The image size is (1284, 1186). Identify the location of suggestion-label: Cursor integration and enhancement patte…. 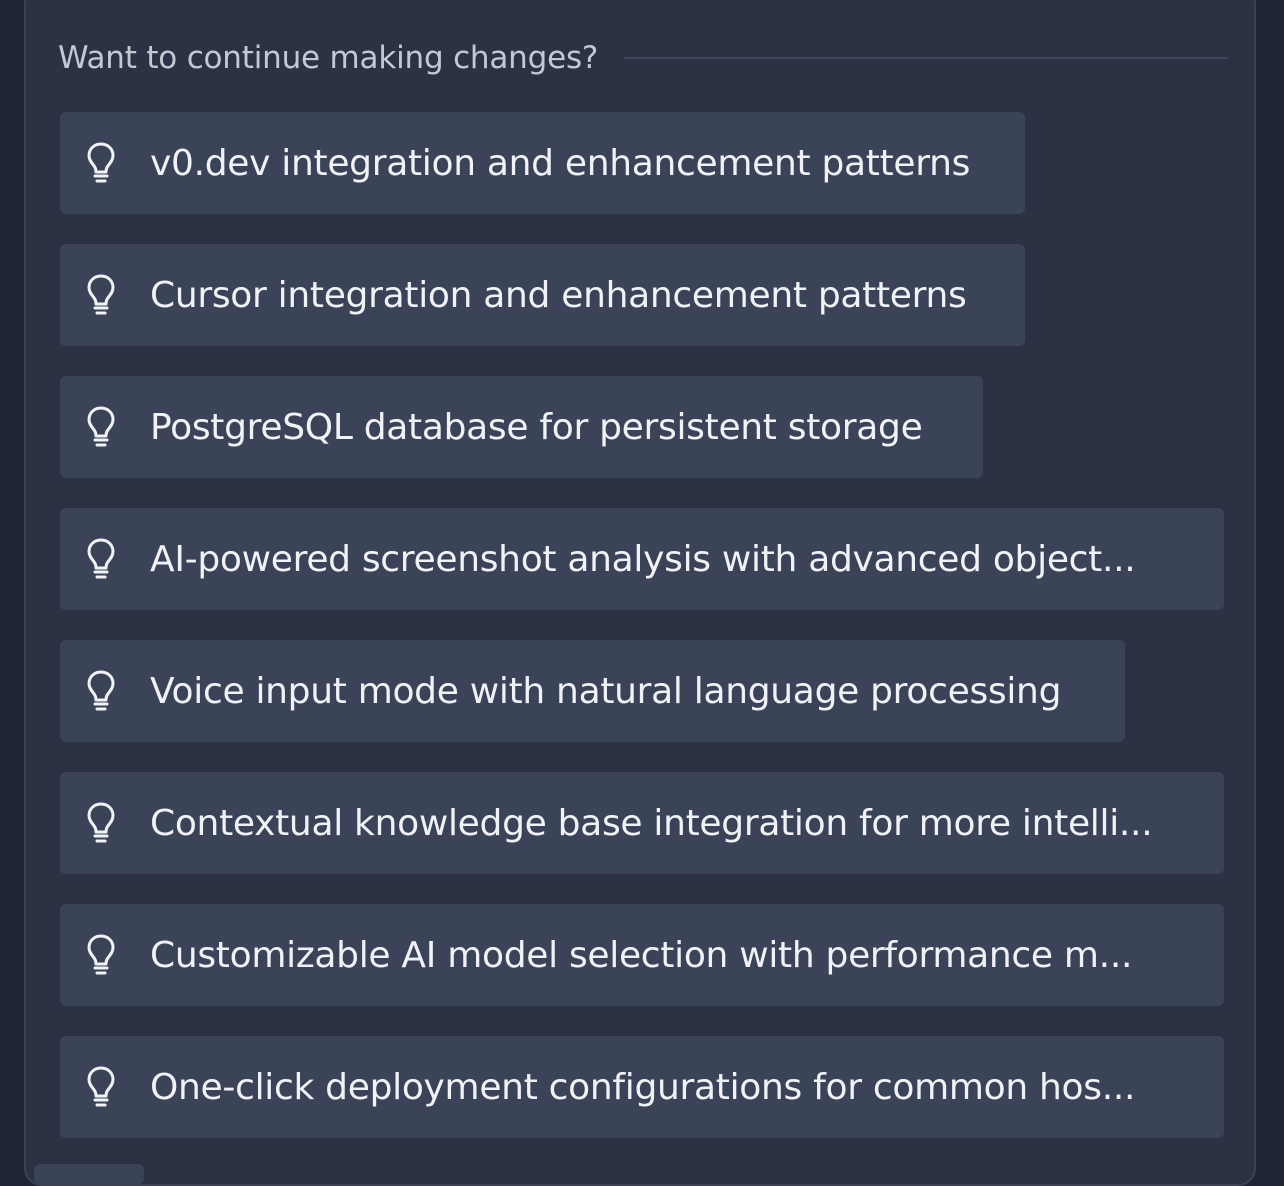
(558, 295).